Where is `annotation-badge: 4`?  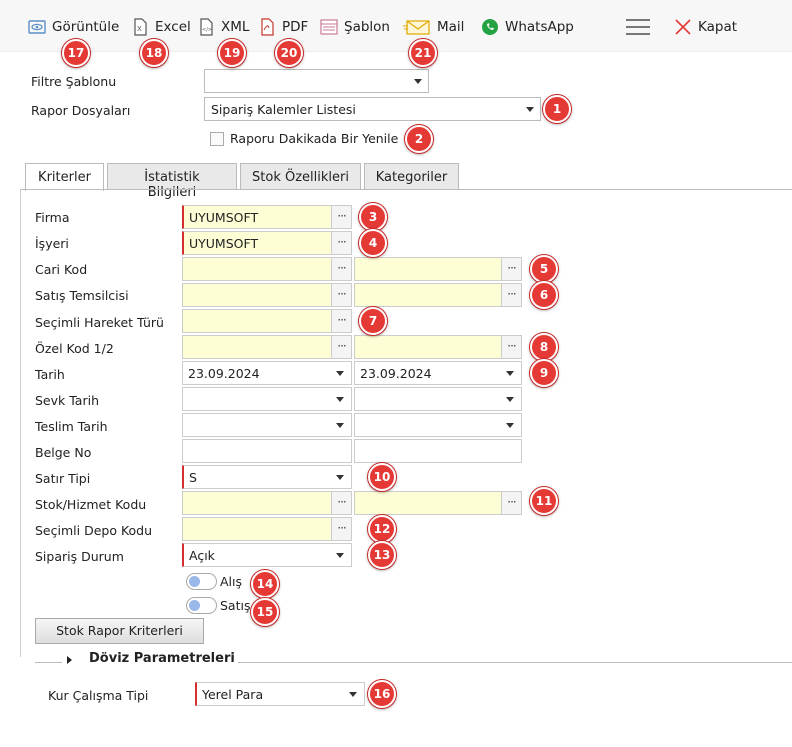
annotation-badge: 4 is located at coordinates (373, 243).